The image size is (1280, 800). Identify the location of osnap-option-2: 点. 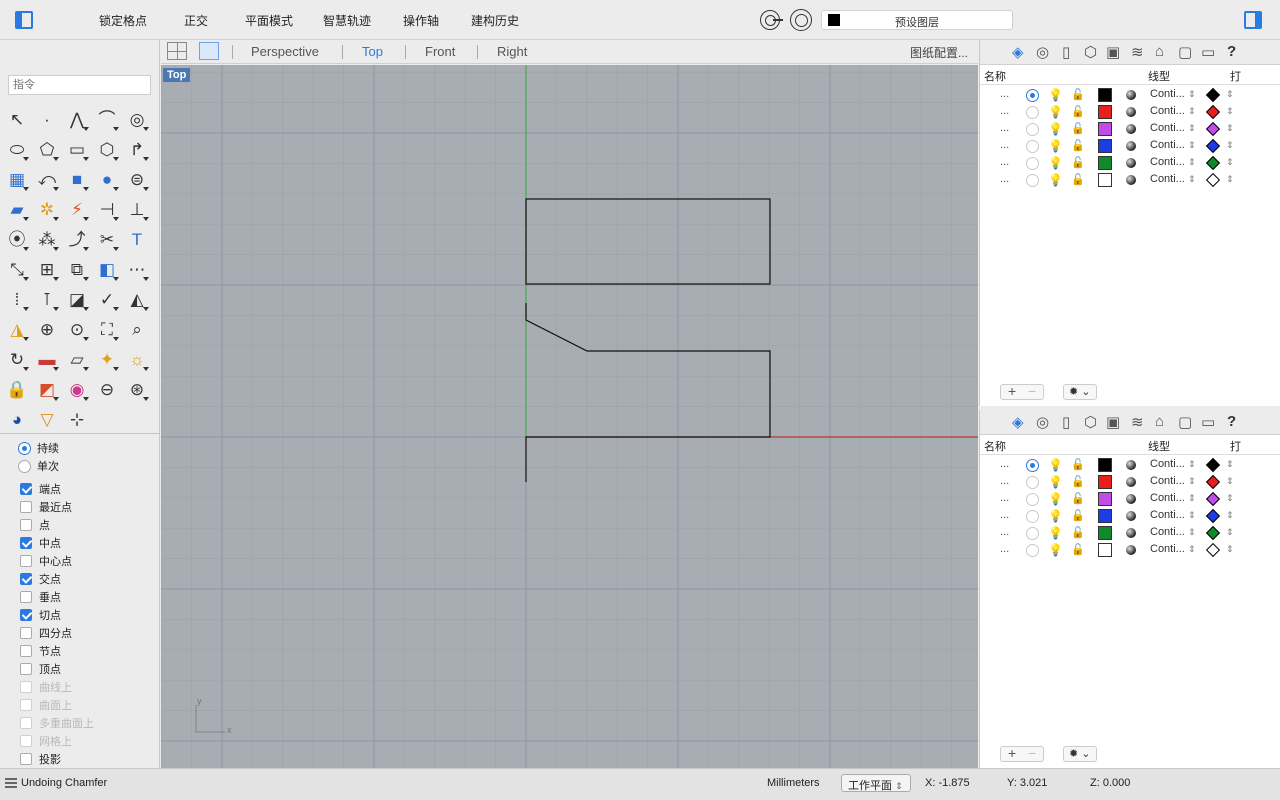
(35, 525).